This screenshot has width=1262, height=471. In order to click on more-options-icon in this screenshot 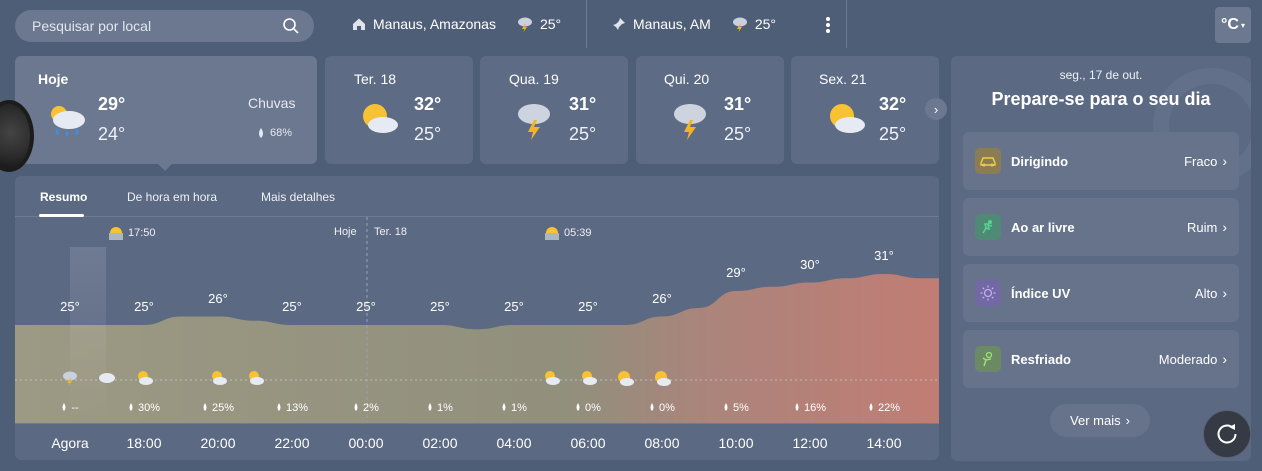, I will do `click(828, 25)`.